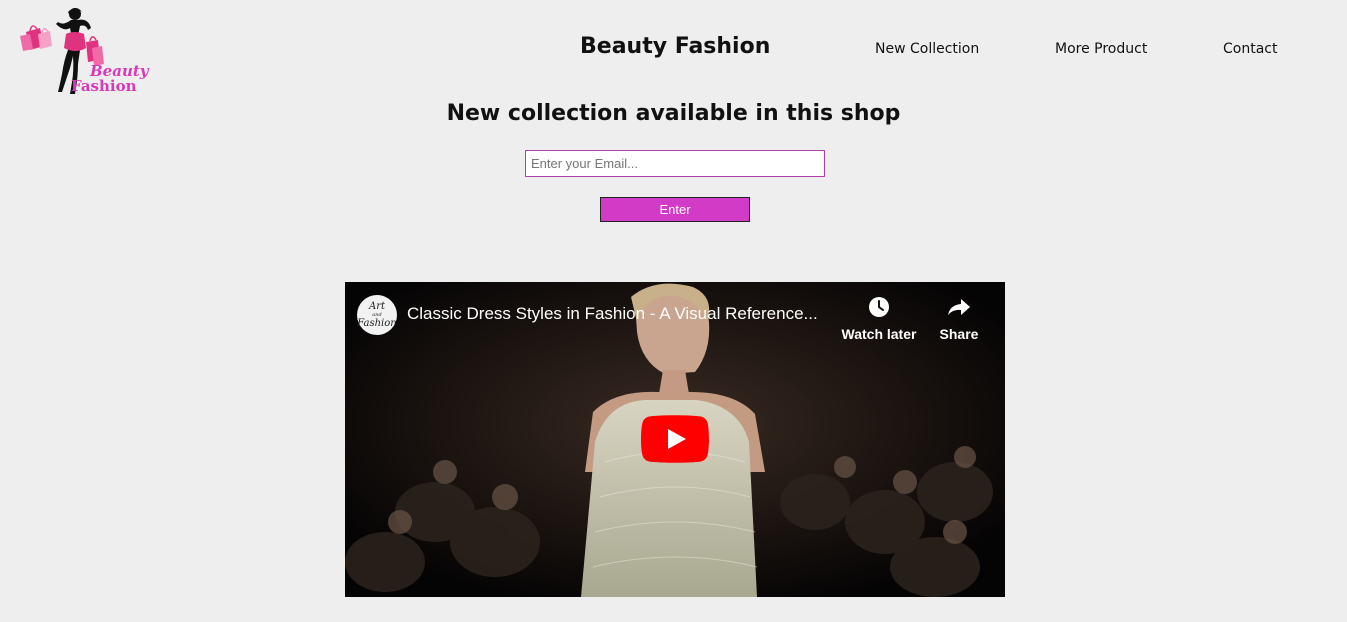 This screenshot has width=1347, height=622. What do you see at coordinates (675, 163) in the screenshot?
I see `email-input` at bounding box center [675, 163].